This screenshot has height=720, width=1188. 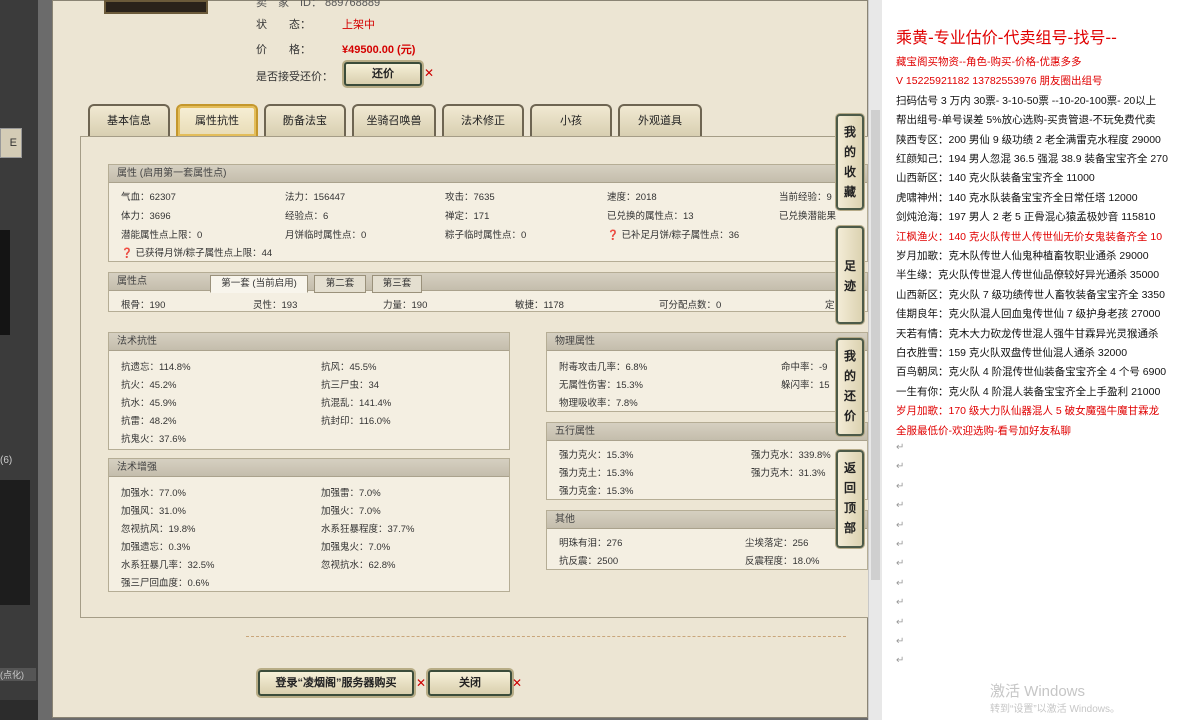 I want to click on close-button: 关闭, so click(x=470, y=683).